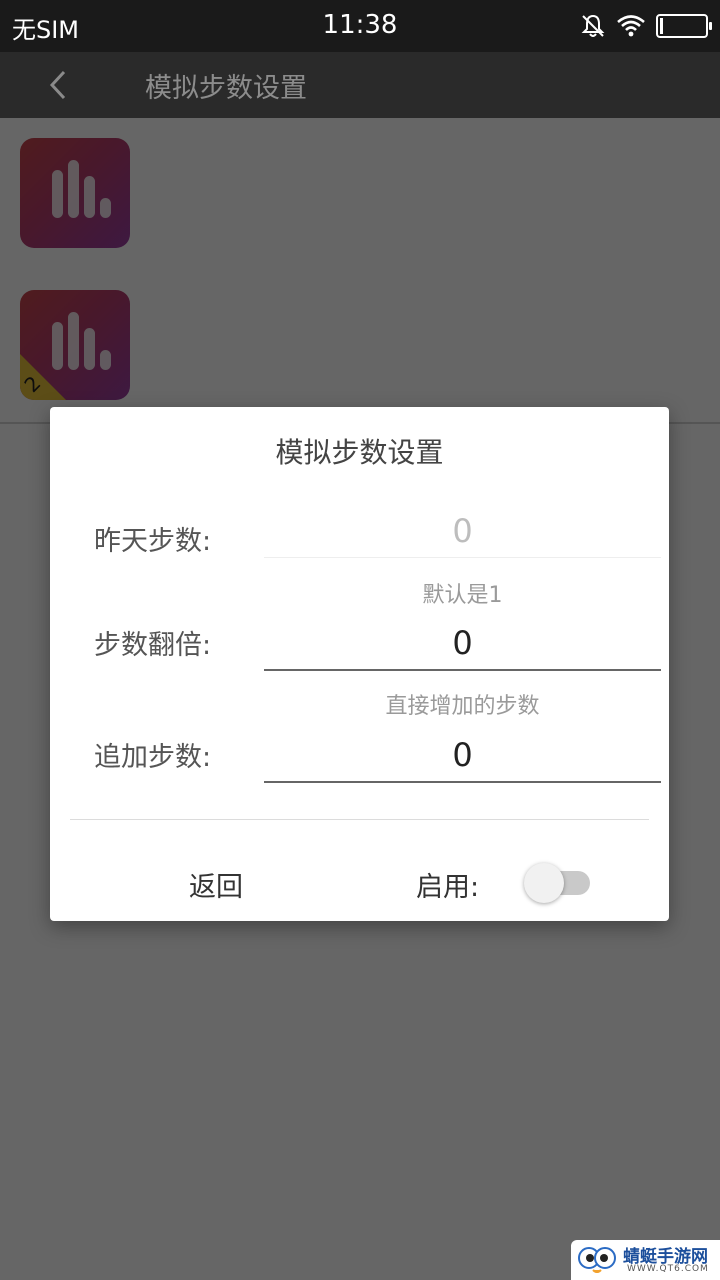  Describe the element at coordinates (462, 706) in the screenshot. I see `extra-steps-hint: 直接增加的步数` at that location.